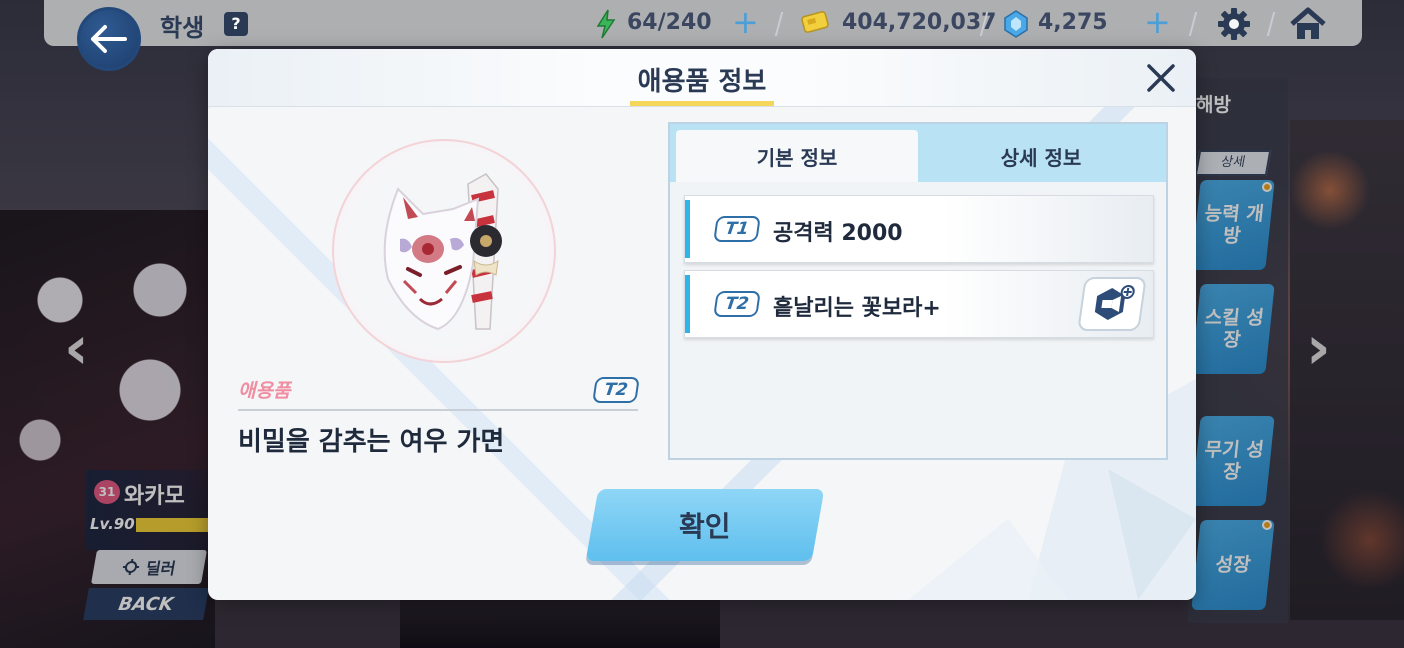 This screenshot has height=648, width=1404. What do you see at coordinates (1112, 304) in the screenshot?
I see `skill-upgrade-icon` at bounding box center [1112, 304].